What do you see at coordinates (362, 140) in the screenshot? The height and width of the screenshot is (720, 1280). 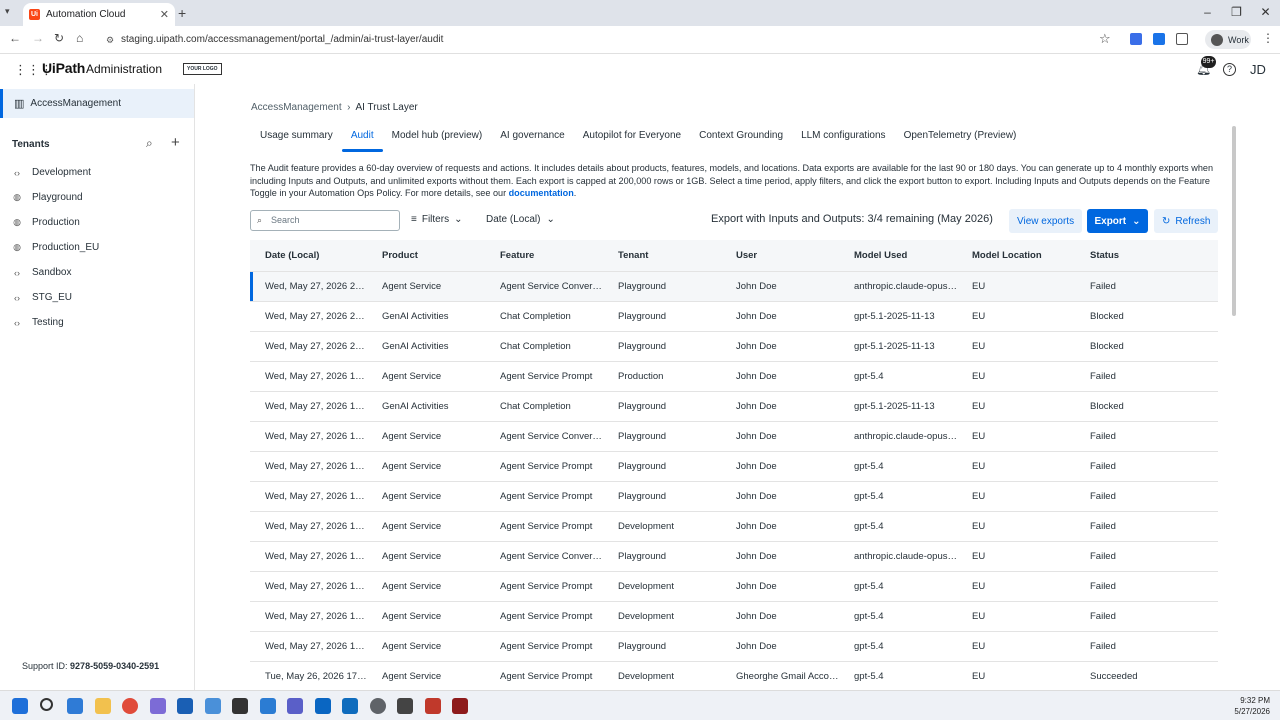 I see `tab-audit: Audit` at bounding box center [362, 140].